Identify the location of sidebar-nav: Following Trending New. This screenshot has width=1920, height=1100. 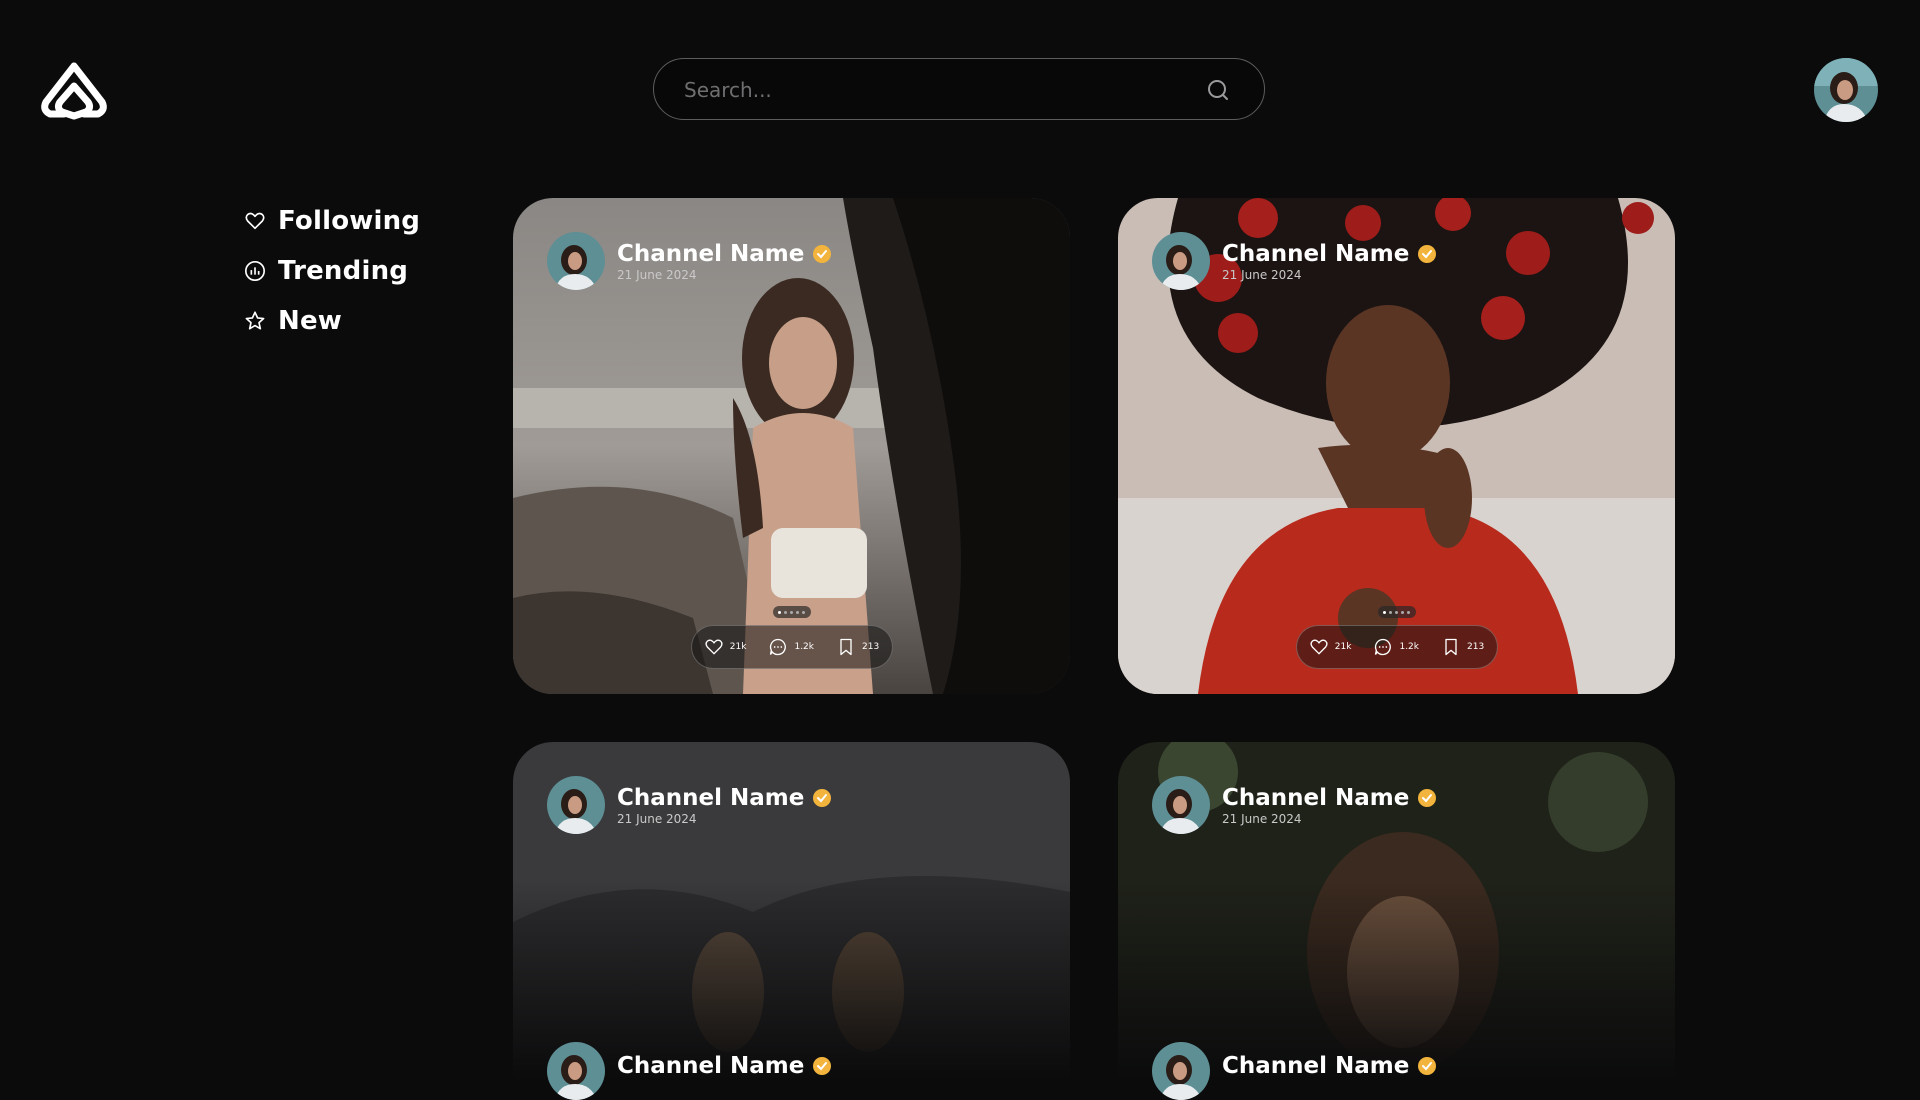
(332, 271).